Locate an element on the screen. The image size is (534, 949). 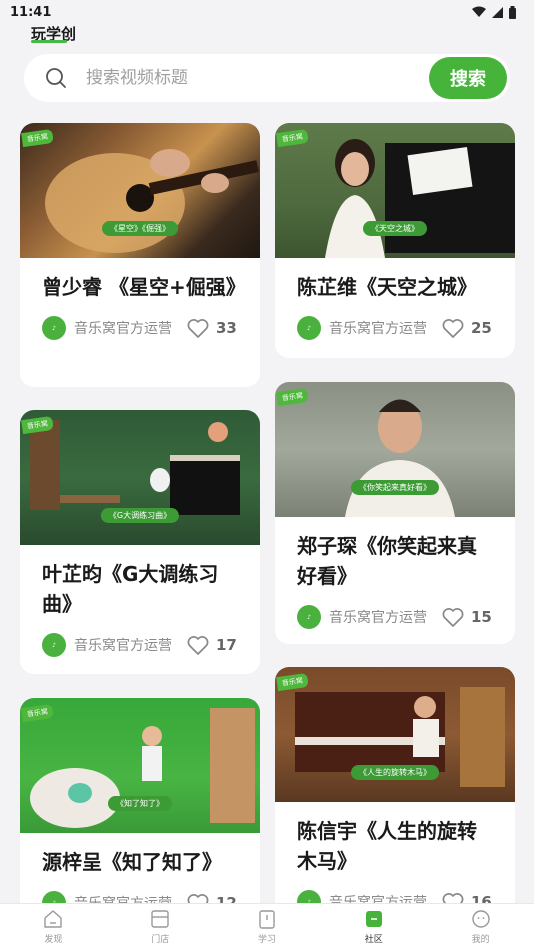
video-card: 音乐窝 《天空之城》 陈芷维《天空之城》 ♪ 音乐窝官方运营 25 is located at coordinates (395, 240).